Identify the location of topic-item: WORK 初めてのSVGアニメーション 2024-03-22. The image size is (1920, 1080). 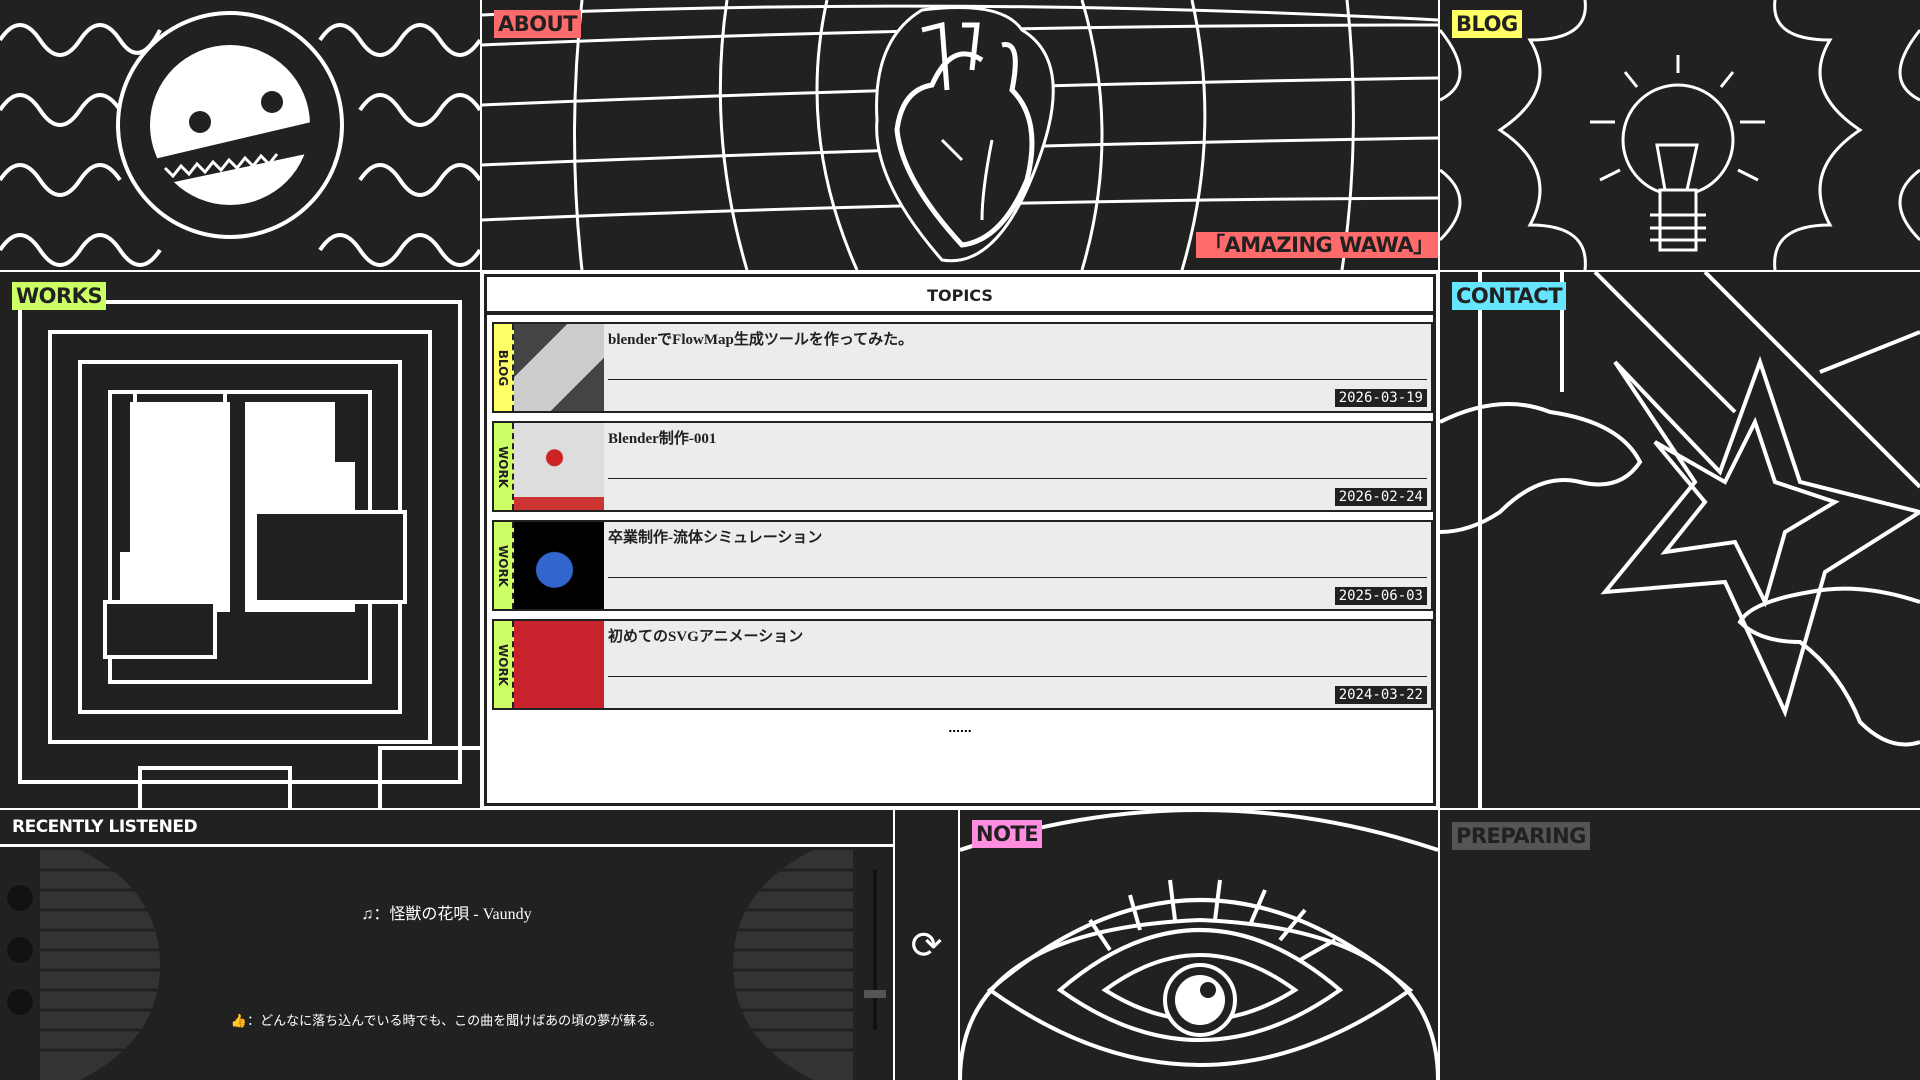
(962, 664).